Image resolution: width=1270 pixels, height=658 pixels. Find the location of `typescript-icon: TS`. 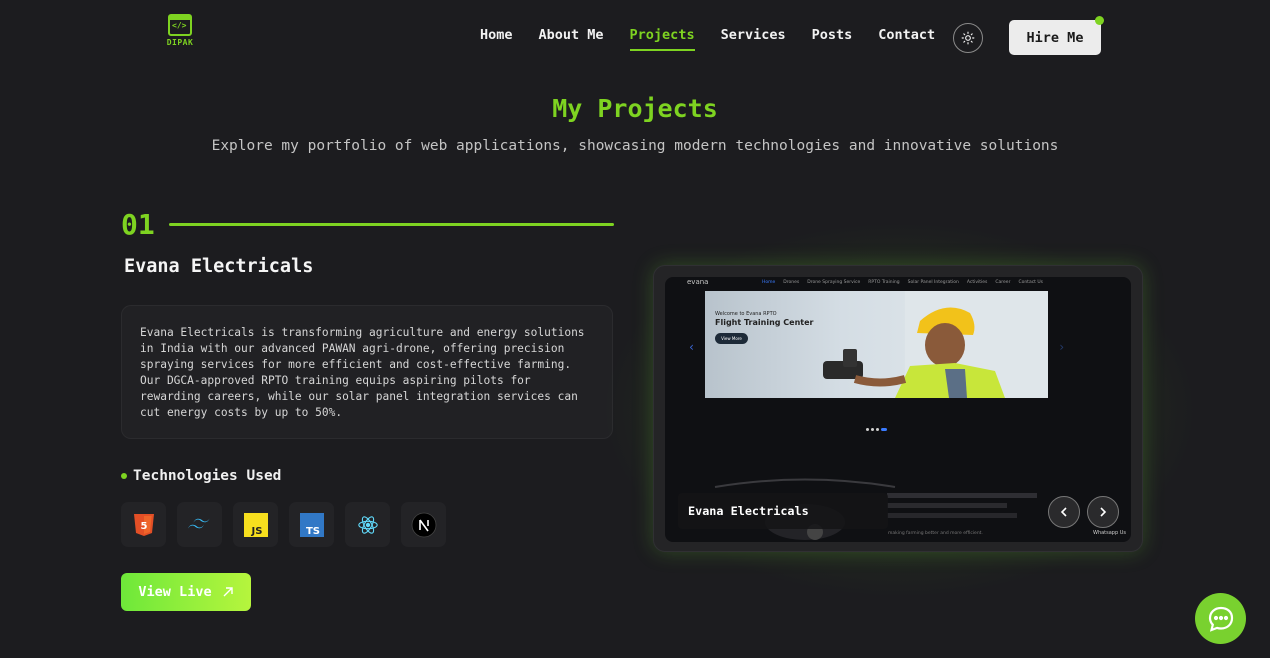

typescript-icon: TS is located at coordinates (311, 524).